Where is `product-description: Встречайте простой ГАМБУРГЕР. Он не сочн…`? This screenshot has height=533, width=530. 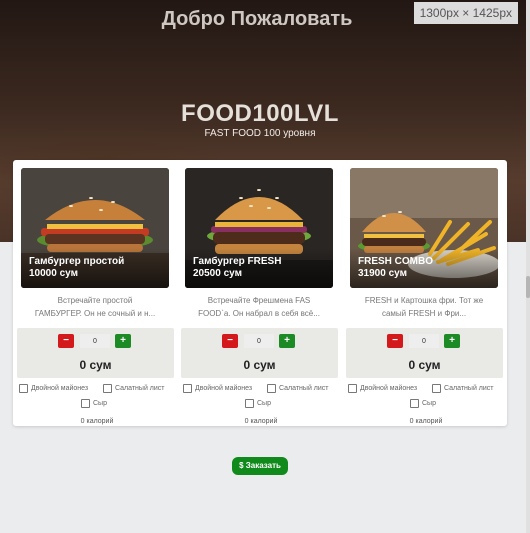
product-description: Встречайте простой ГАМБУРГЕР. Он не сочн… is located at coordinates (95, 307).